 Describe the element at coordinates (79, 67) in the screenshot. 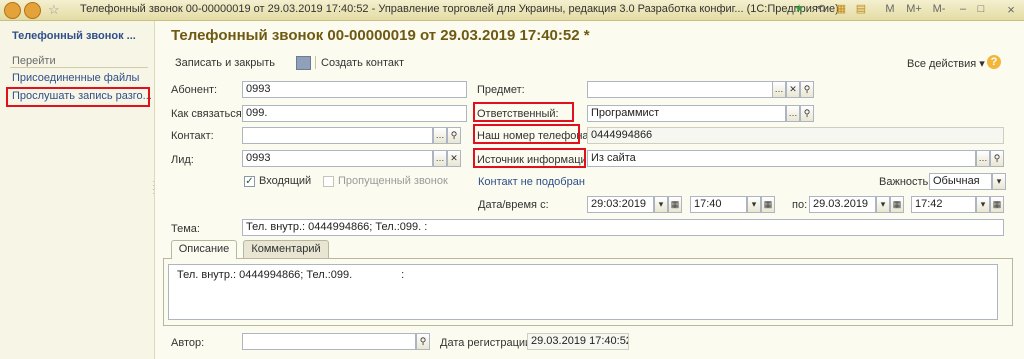

I see `sidebar-divider` at that location.